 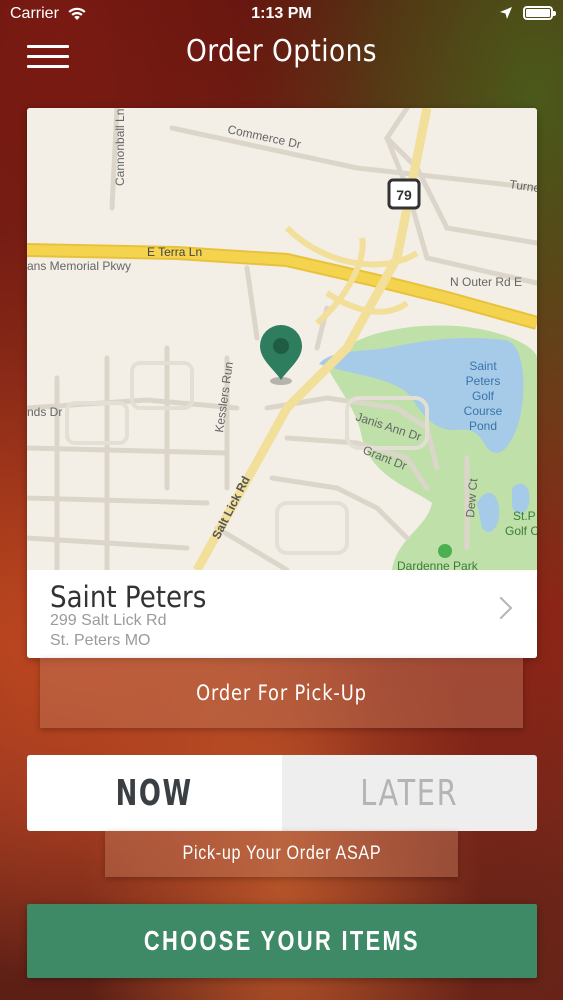 I want to click on location-arrow-icon, so click(x=506, y=13).